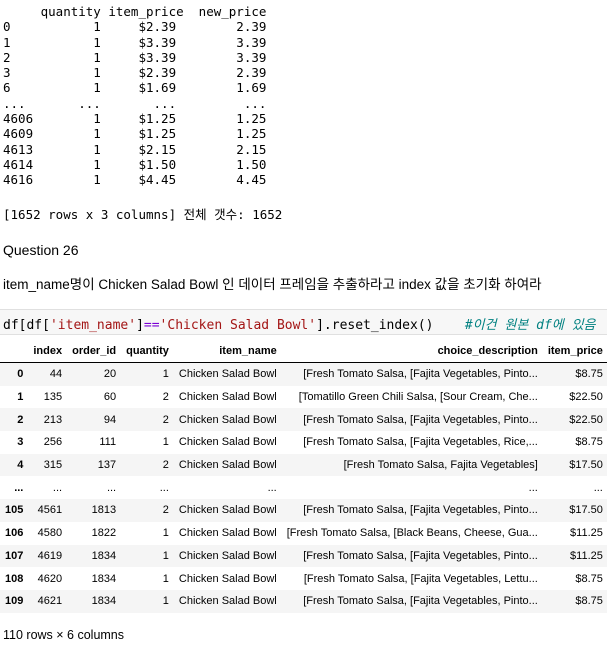 The height and width of the screenshot is (645, 607). What do you see at coordinates (412, 351) in the screenshot?
I see `column-header: choice_description` at bounding box center [412, 351].